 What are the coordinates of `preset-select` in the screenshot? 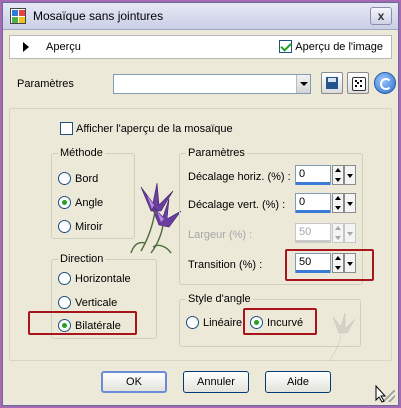 It's located at (212, 84).